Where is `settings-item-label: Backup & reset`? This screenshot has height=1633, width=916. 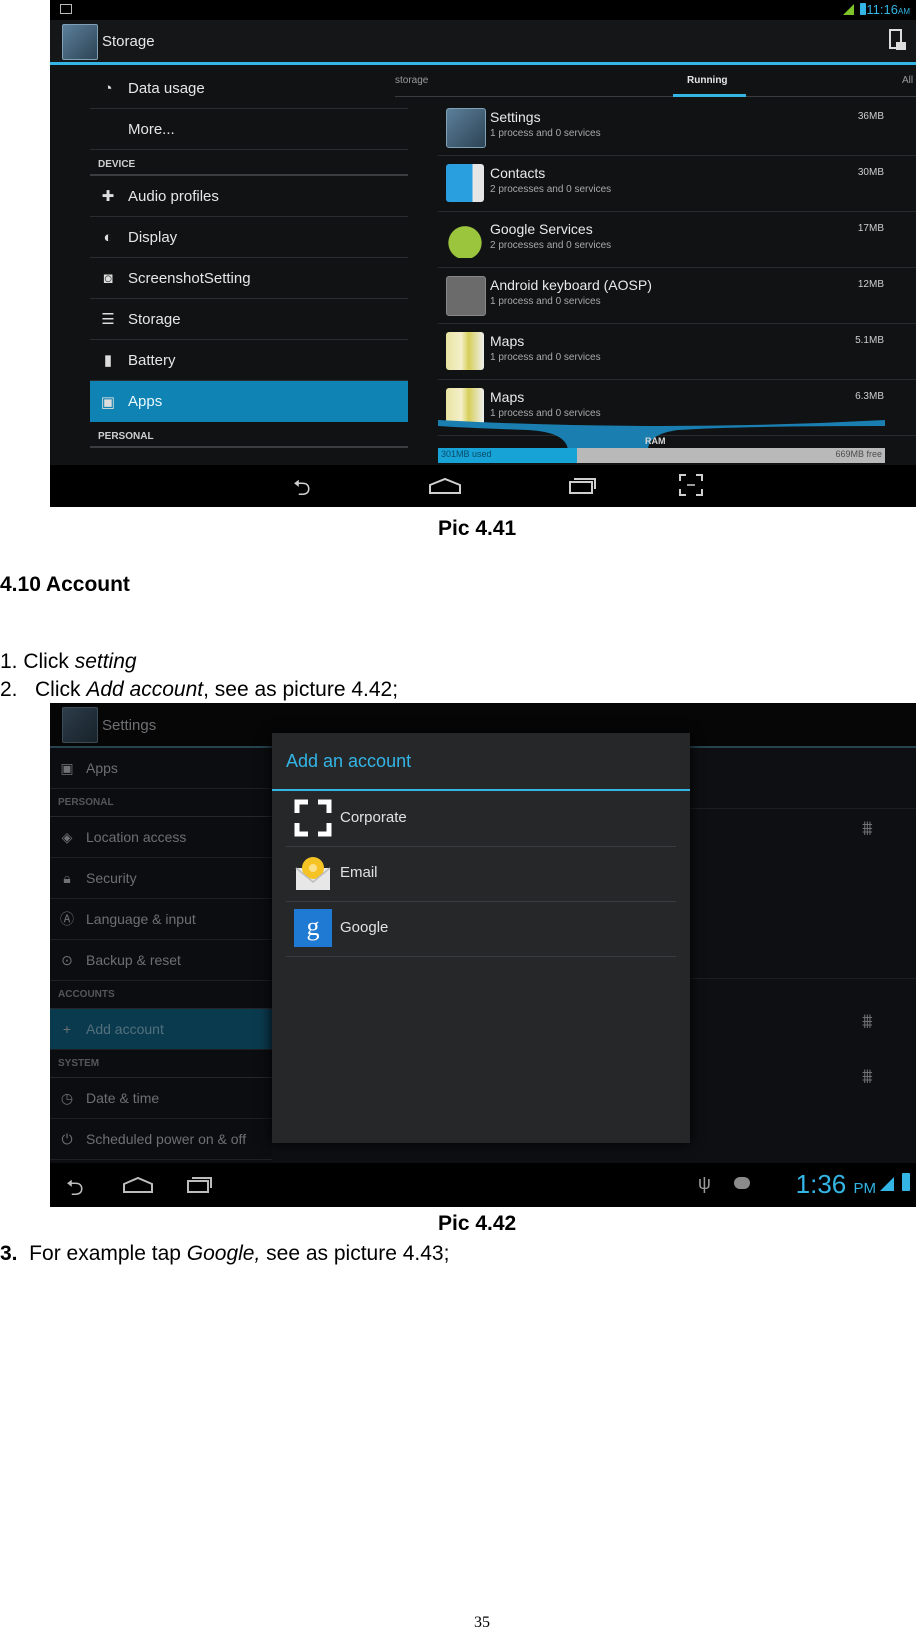
settings-item-label: Backup & reset is located at coordinates (133, 960).